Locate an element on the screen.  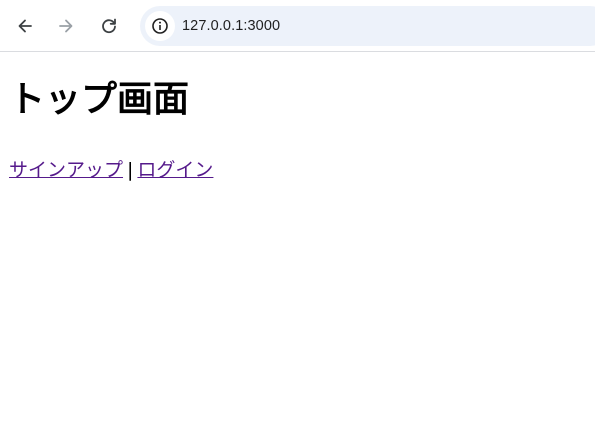
back-button is located at coordinates (25, 26).